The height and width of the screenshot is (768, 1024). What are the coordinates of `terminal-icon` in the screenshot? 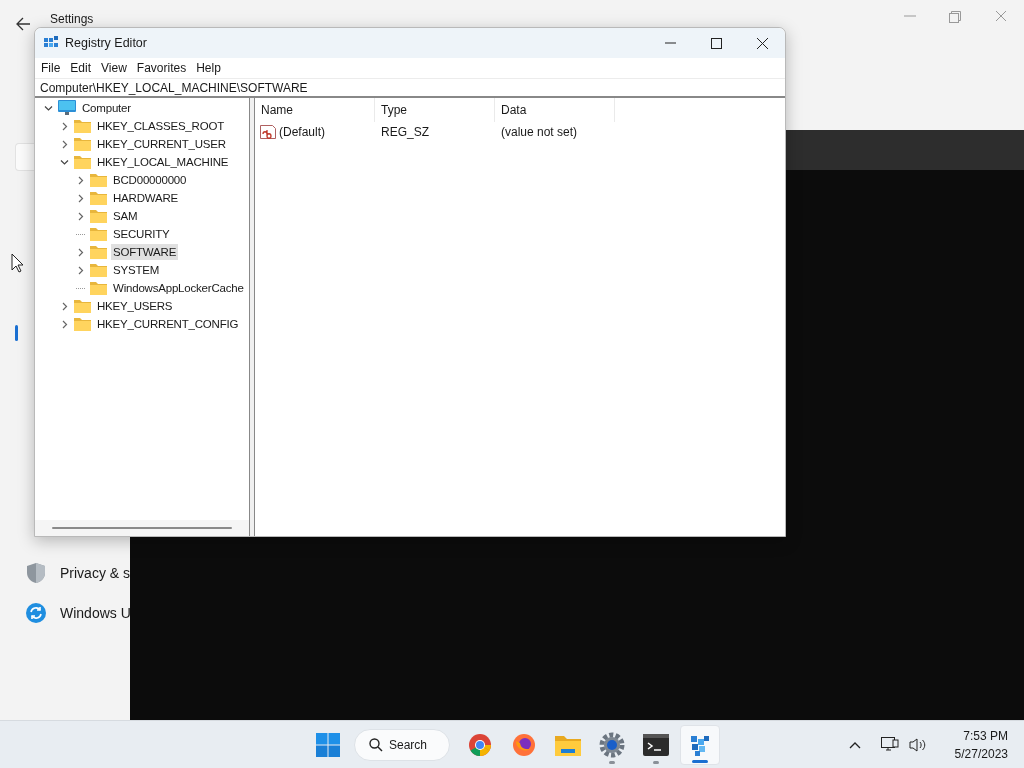 It's located at (656, 744).